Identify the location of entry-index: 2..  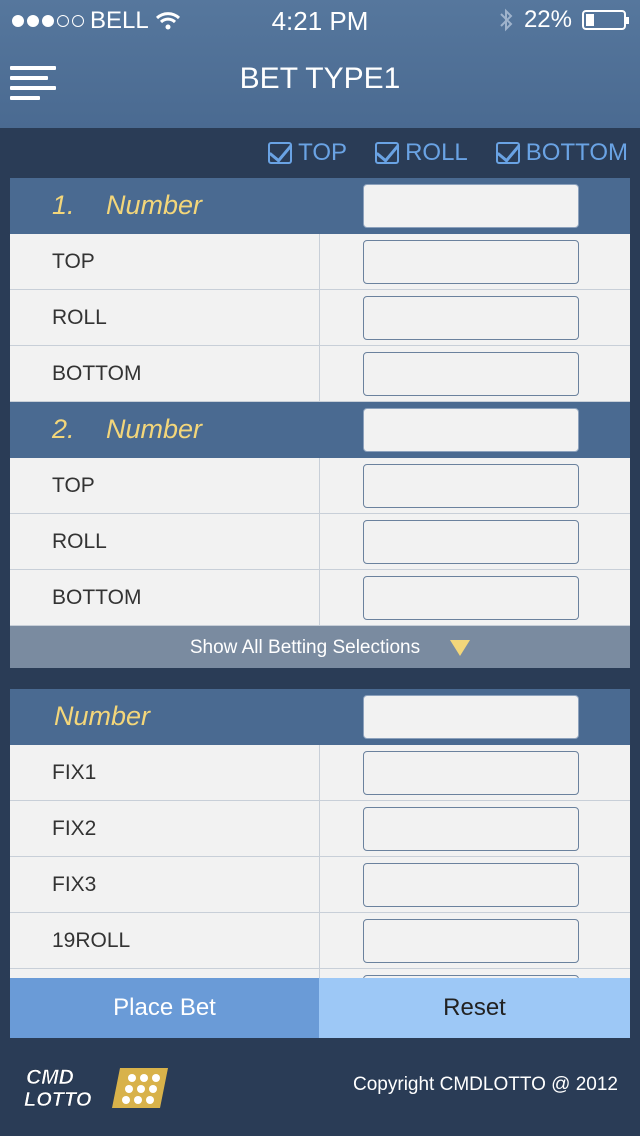
(63, 429).